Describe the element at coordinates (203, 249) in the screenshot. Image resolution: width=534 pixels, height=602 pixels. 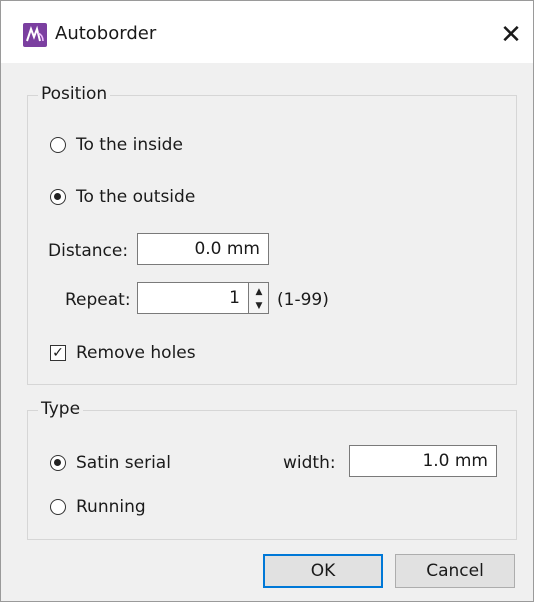
I see `distance-input: 0.0 mm` at that location.